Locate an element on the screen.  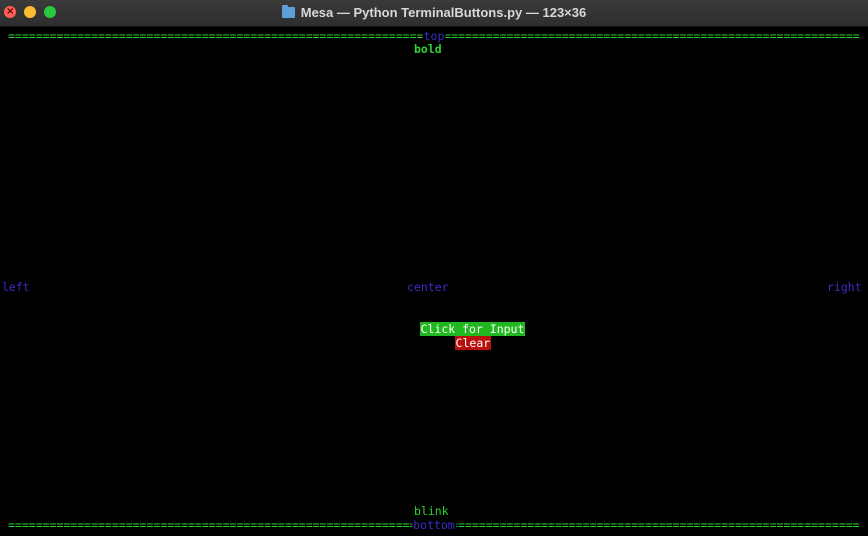
right-text: right is located at coordinates (844, 287).